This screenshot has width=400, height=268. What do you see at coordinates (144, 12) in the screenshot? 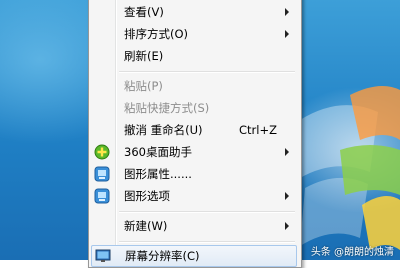
I see `menu-item-label: 查看(V)` at bounding box center [144, 12].